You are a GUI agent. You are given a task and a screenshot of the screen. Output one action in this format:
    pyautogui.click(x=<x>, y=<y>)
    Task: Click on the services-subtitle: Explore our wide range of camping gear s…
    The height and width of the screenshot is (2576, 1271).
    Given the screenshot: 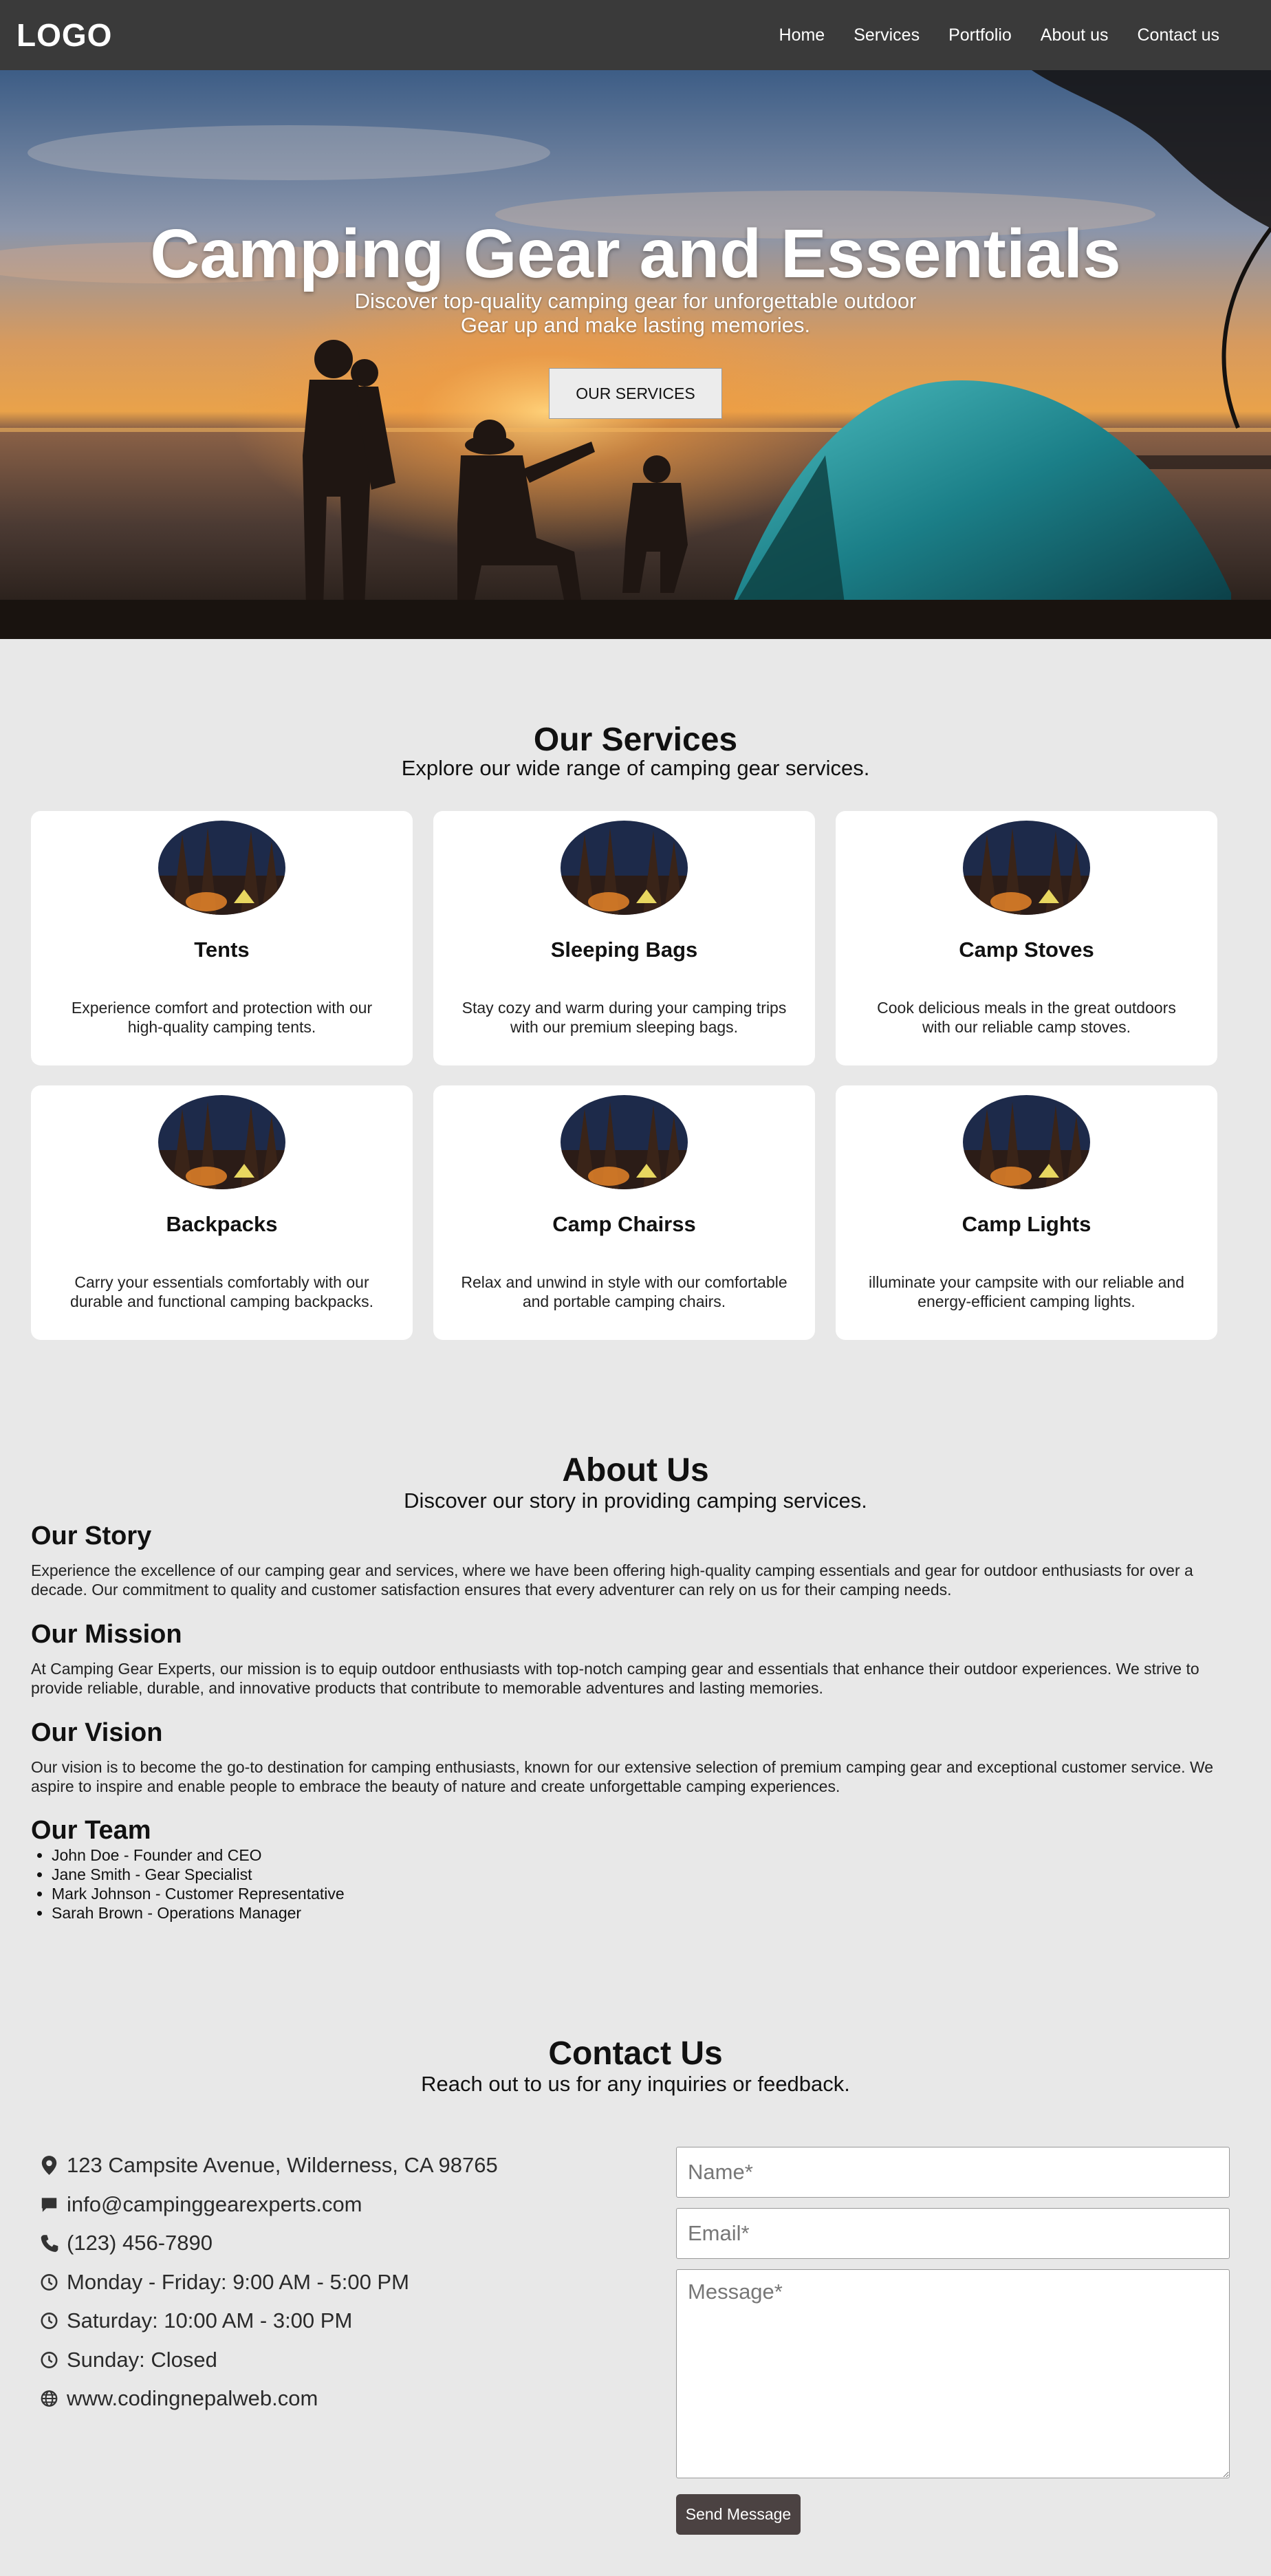 What is the action you would take?
    pyautogui.click(x=635, y=768)
    